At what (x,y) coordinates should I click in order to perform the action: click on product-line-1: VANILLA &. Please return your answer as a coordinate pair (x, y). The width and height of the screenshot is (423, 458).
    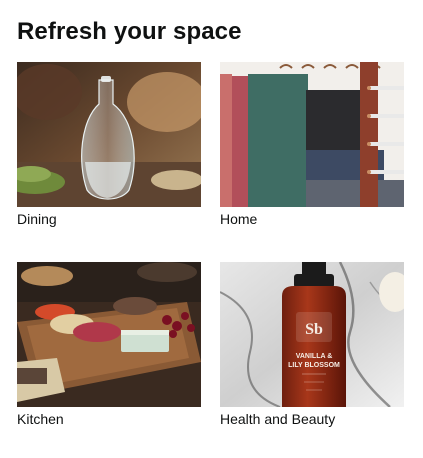
    Looking at the image, I should click on (314, 356).